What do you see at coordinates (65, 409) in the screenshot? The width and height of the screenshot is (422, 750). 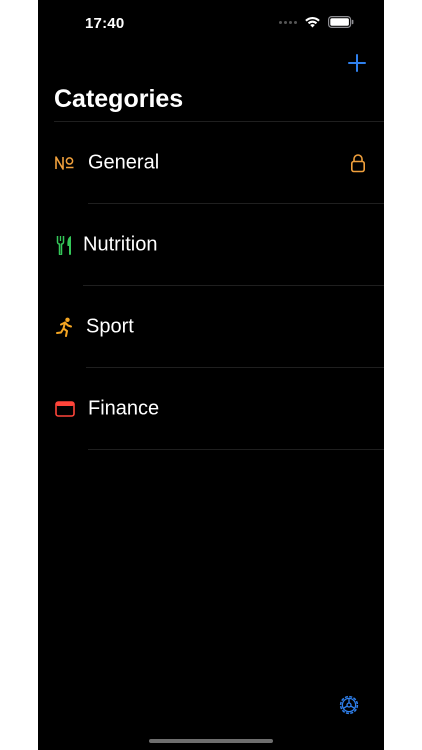 I see `window-icon` at bounding box center [65, 409].